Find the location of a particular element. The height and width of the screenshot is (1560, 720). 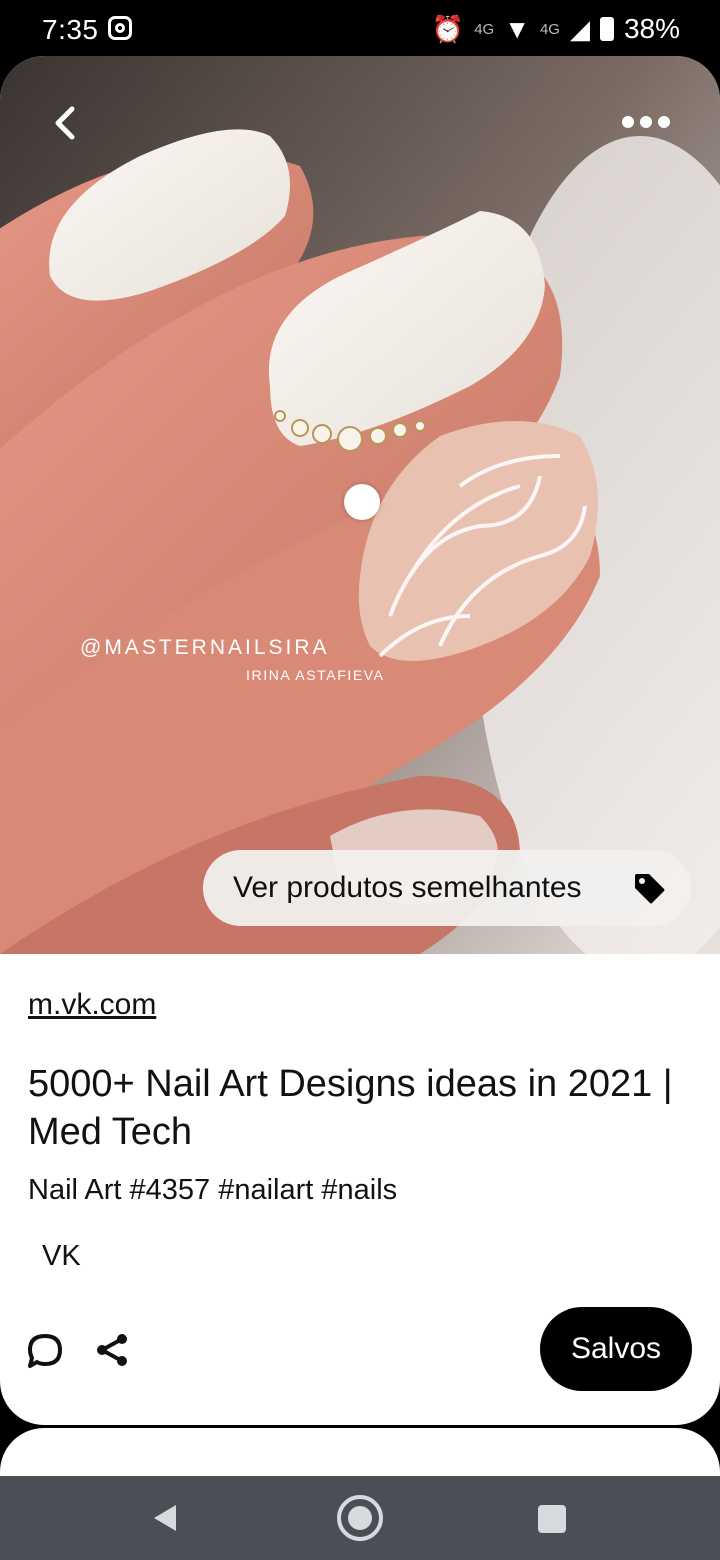

pin-author: VK is located at coordinates (61, 1256).